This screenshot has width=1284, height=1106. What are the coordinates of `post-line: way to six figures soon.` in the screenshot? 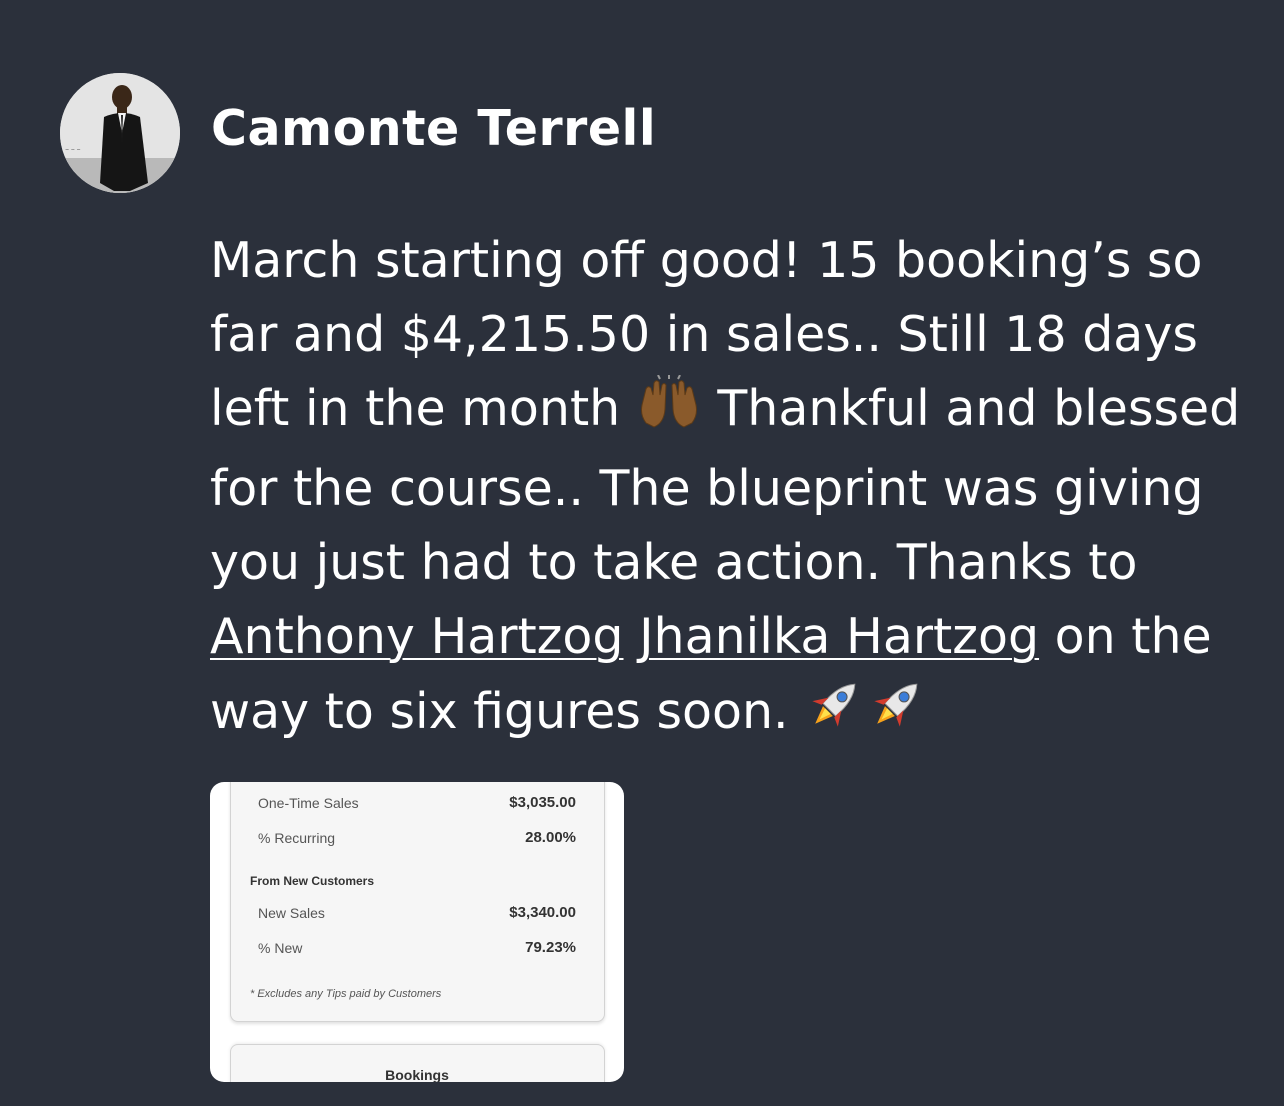 It's located at (730, 714).